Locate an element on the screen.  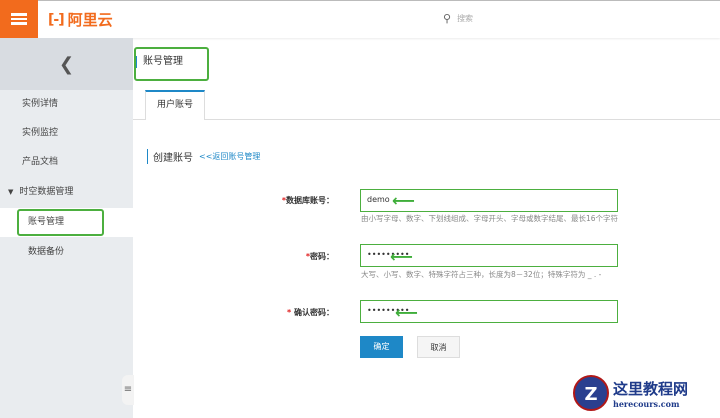
search-input: ⚲ 搜索 is located at coordinates (458, 18).